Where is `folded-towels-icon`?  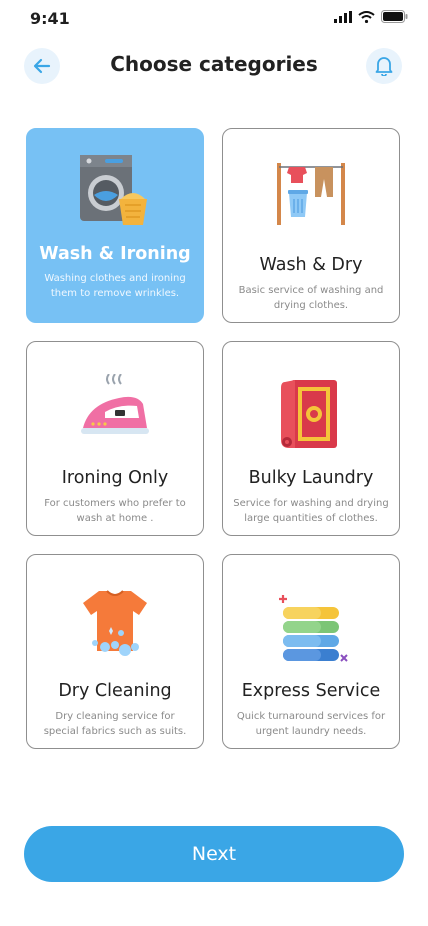
folded-towels-icon is located at coordinates (313, 628).